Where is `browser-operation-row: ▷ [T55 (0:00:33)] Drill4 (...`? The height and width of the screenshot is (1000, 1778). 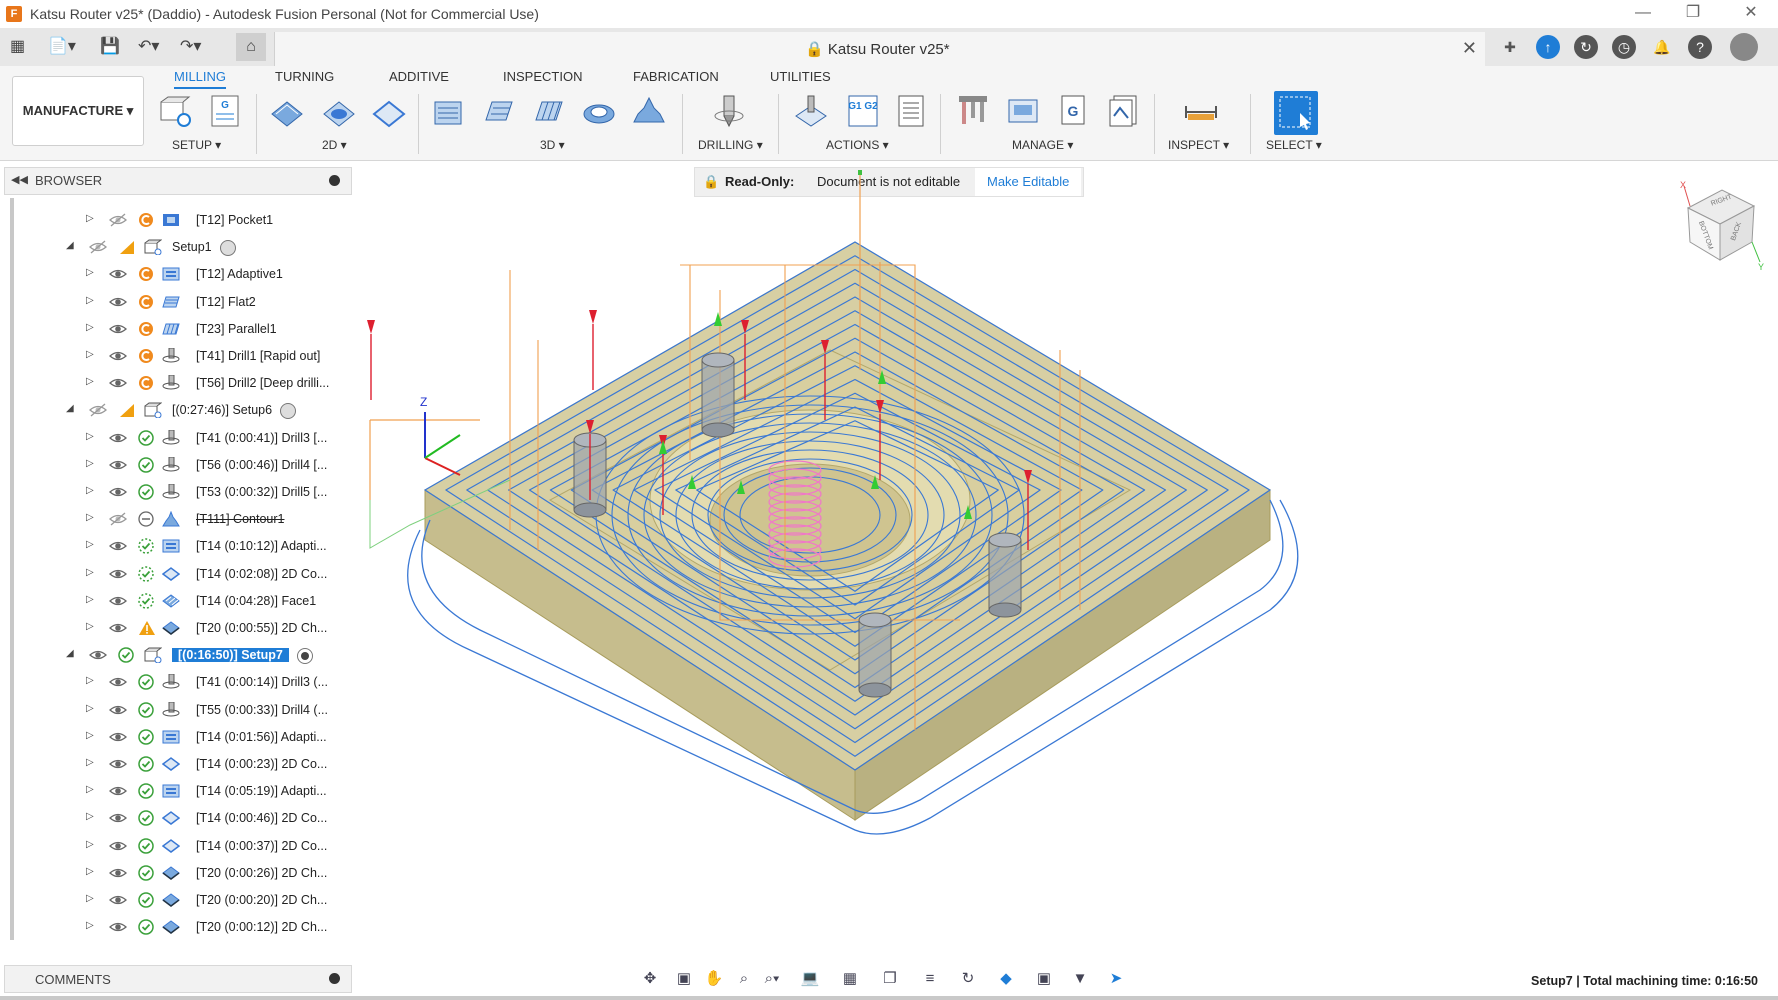 browser-operation-row: ▷ [T55 (0:00:33)] Drill4 (... is located at coordinates (175, 711).